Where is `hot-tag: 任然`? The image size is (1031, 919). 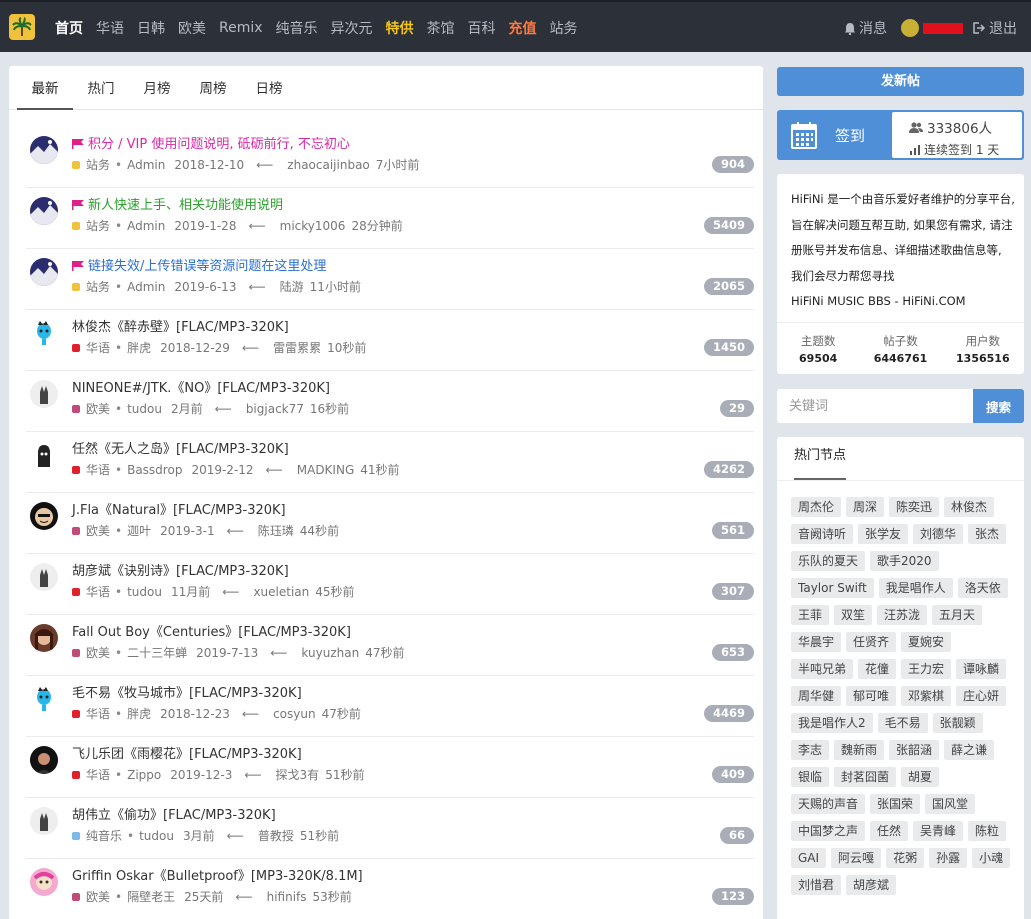 hot-tag: 任然 is located at coordinates (889, 831).